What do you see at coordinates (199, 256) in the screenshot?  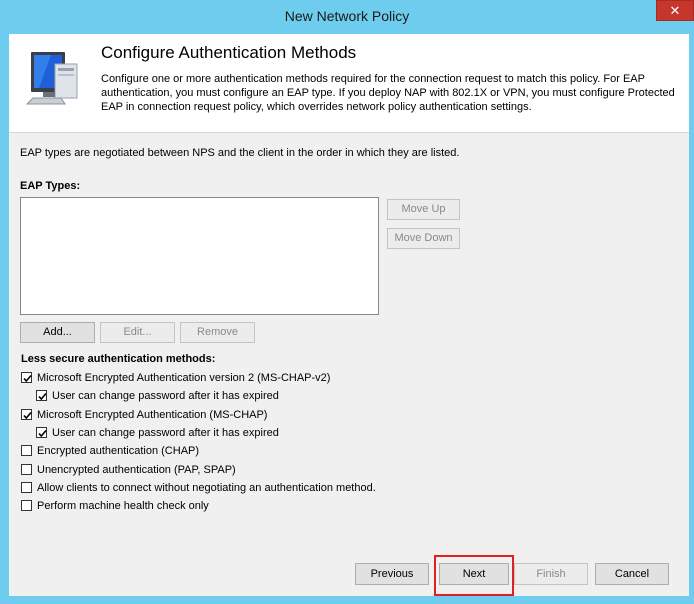 I see `eap-types-list` at bounding box center [199, 256].